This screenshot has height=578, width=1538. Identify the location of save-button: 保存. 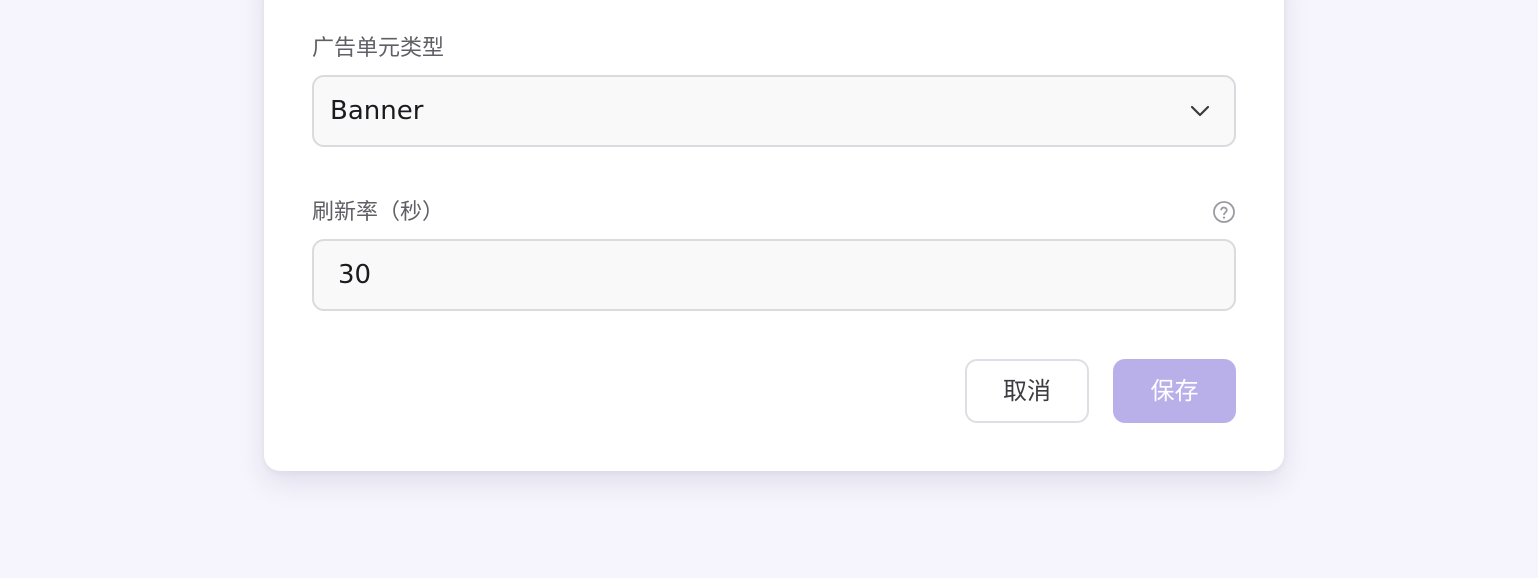
(1174, 391).